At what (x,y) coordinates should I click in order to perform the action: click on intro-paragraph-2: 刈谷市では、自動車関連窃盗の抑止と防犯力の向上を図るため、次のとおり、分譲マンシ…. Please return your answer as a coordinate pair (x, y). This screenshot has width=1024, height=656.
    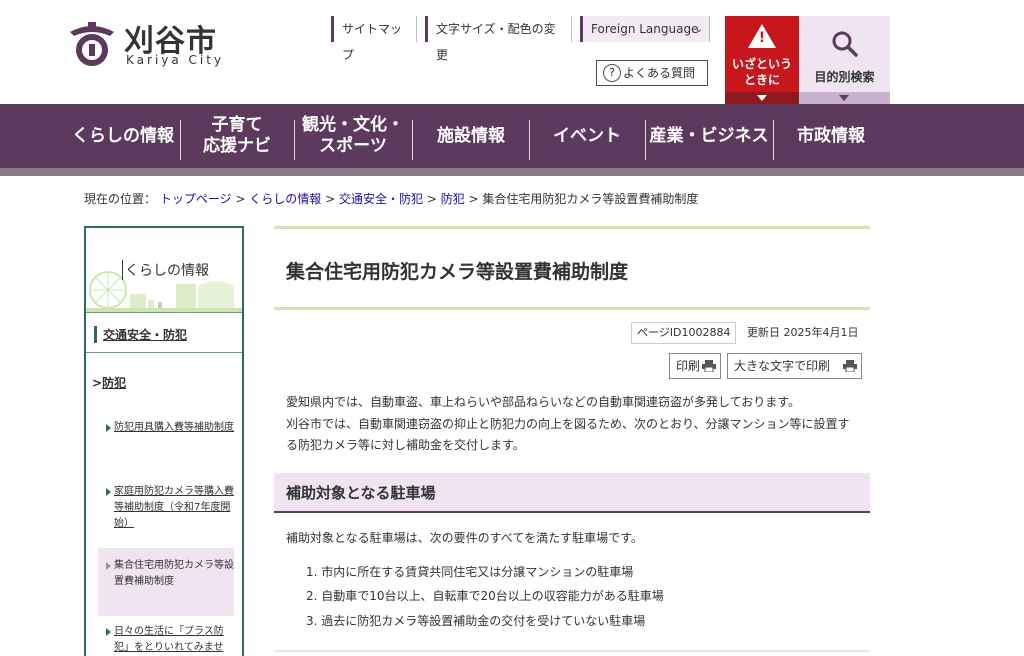
    Looking at the image, I should click on (568, 434).